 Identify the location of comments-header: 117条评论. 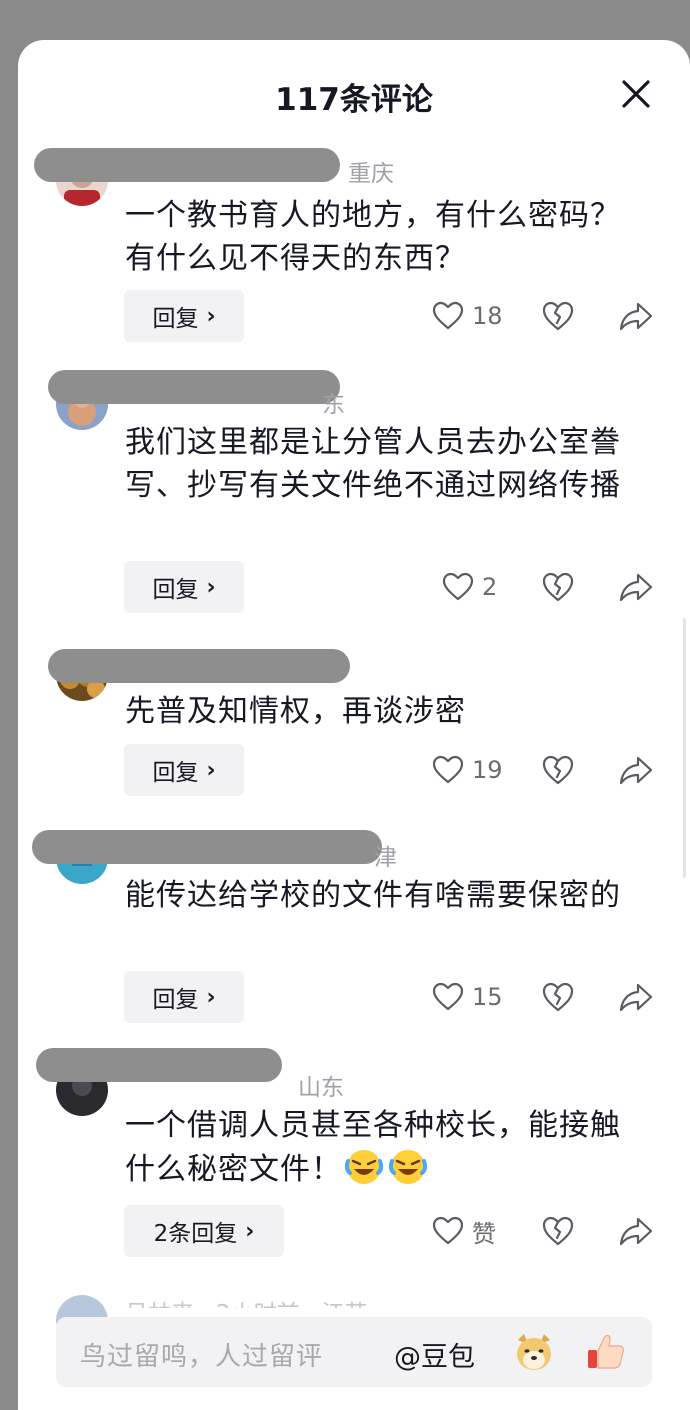
(354, 94).